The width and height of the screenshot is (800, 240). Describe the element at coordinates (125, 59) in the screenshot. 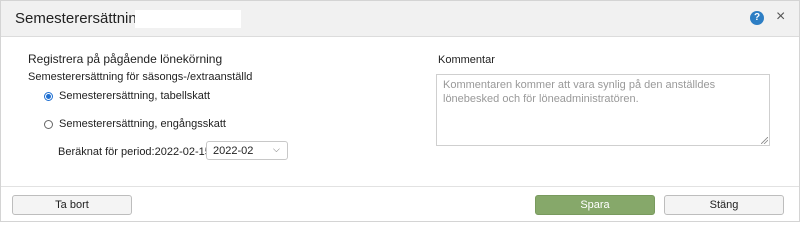

I see `form-heading: Registrera på pågående lönekörning` at that location.